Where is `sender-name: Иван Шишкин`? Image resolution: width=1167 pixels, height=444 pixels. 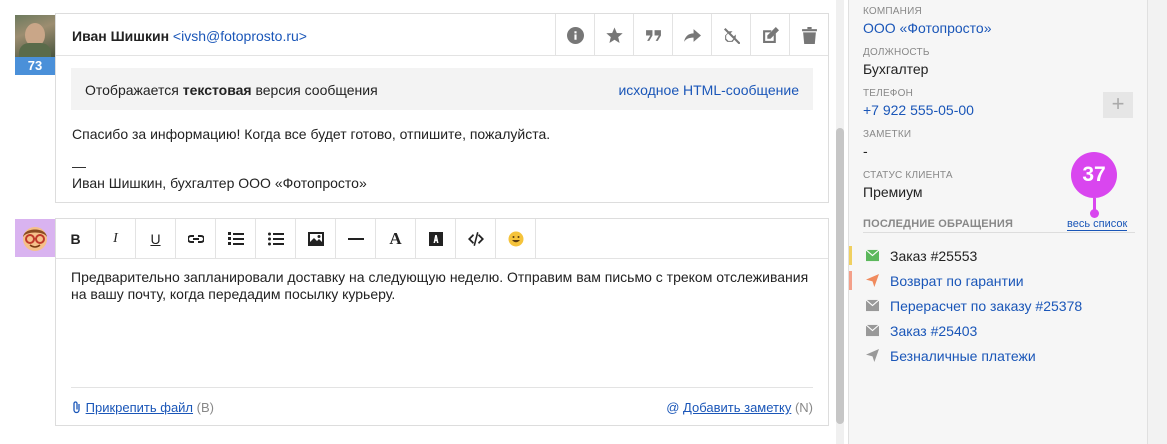 sender-name: Иван Шишкин is located at coordinates (121, 36).